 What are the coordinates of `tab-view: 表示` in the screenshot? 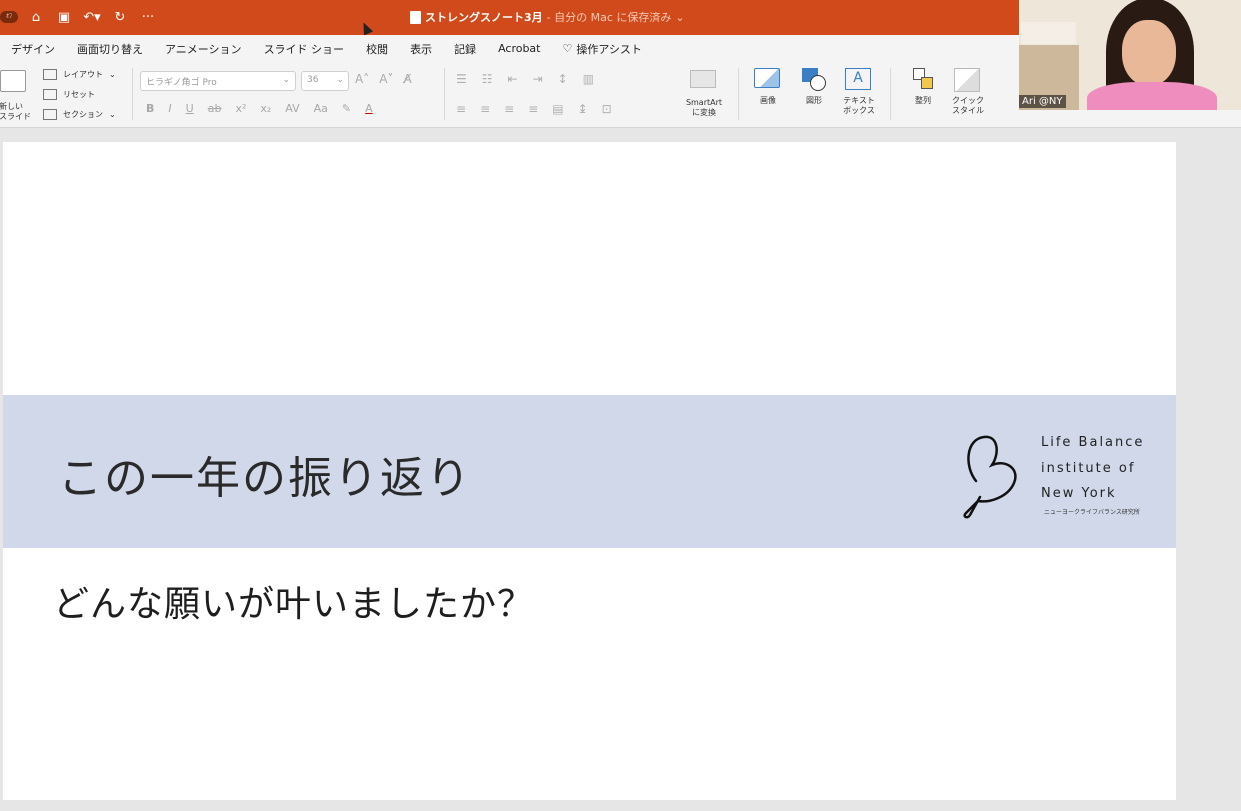 It's located at (421, 49).